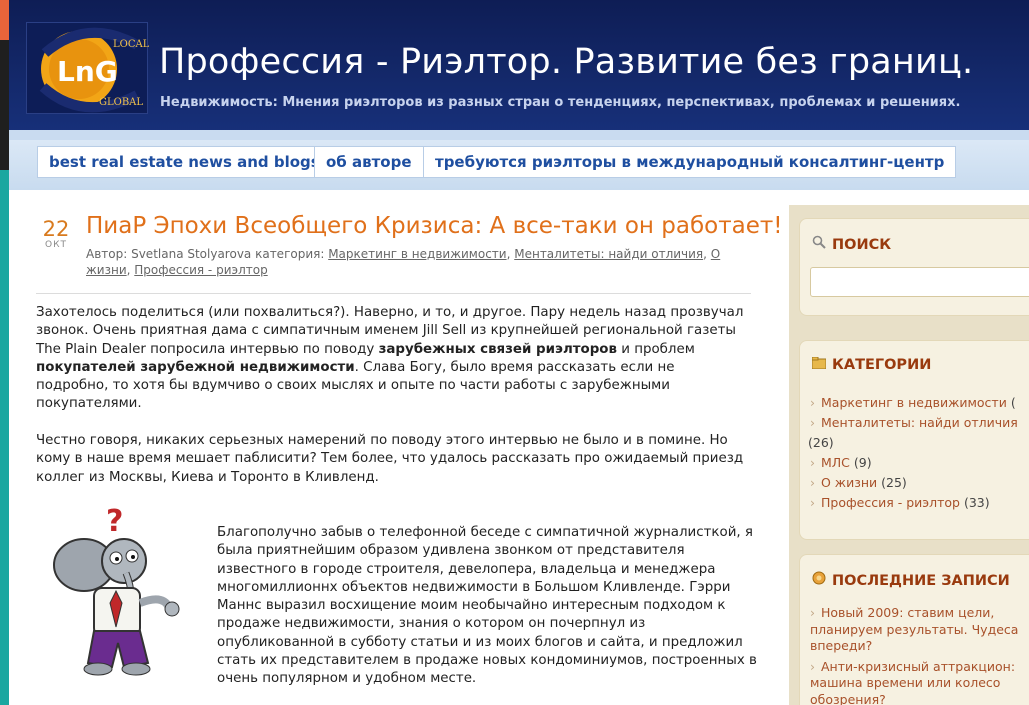 Image resolution: width=1029 pixels, height=705 pixels. What do you see at coordinates (200, 270) in the screenshot?
I see `category-link-realtor: Профессия - риэлтор` at bounding box center [200, 270].